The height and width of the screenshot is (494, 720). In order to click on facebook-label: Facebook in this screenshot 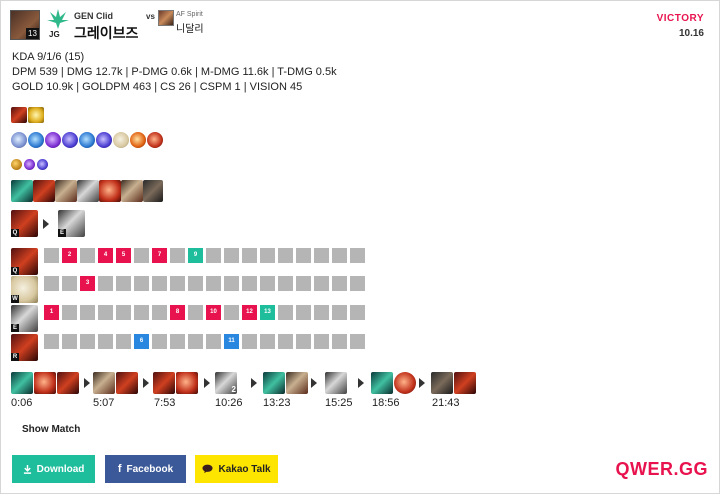, I will do `click(150, 469)`.